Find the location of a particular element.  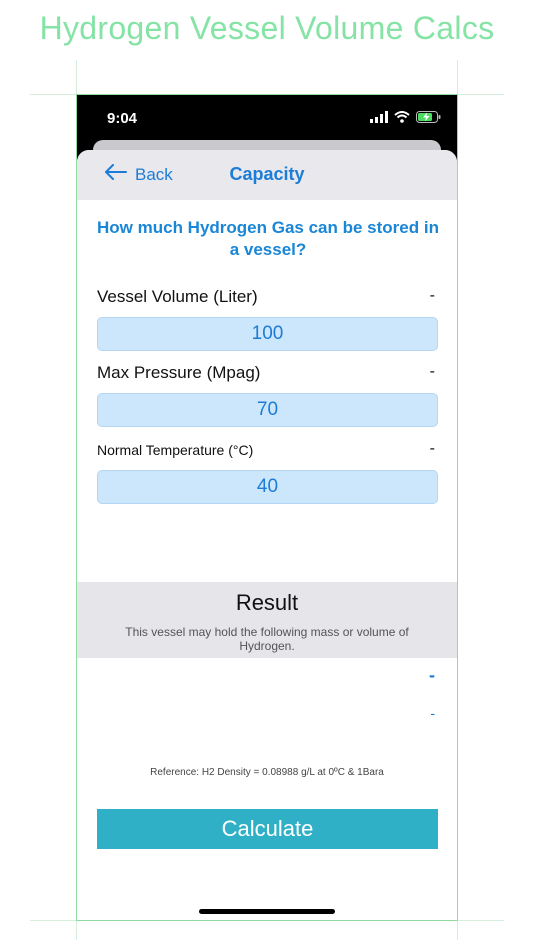

temperature-dash: - is located at coordinates (432, 448).